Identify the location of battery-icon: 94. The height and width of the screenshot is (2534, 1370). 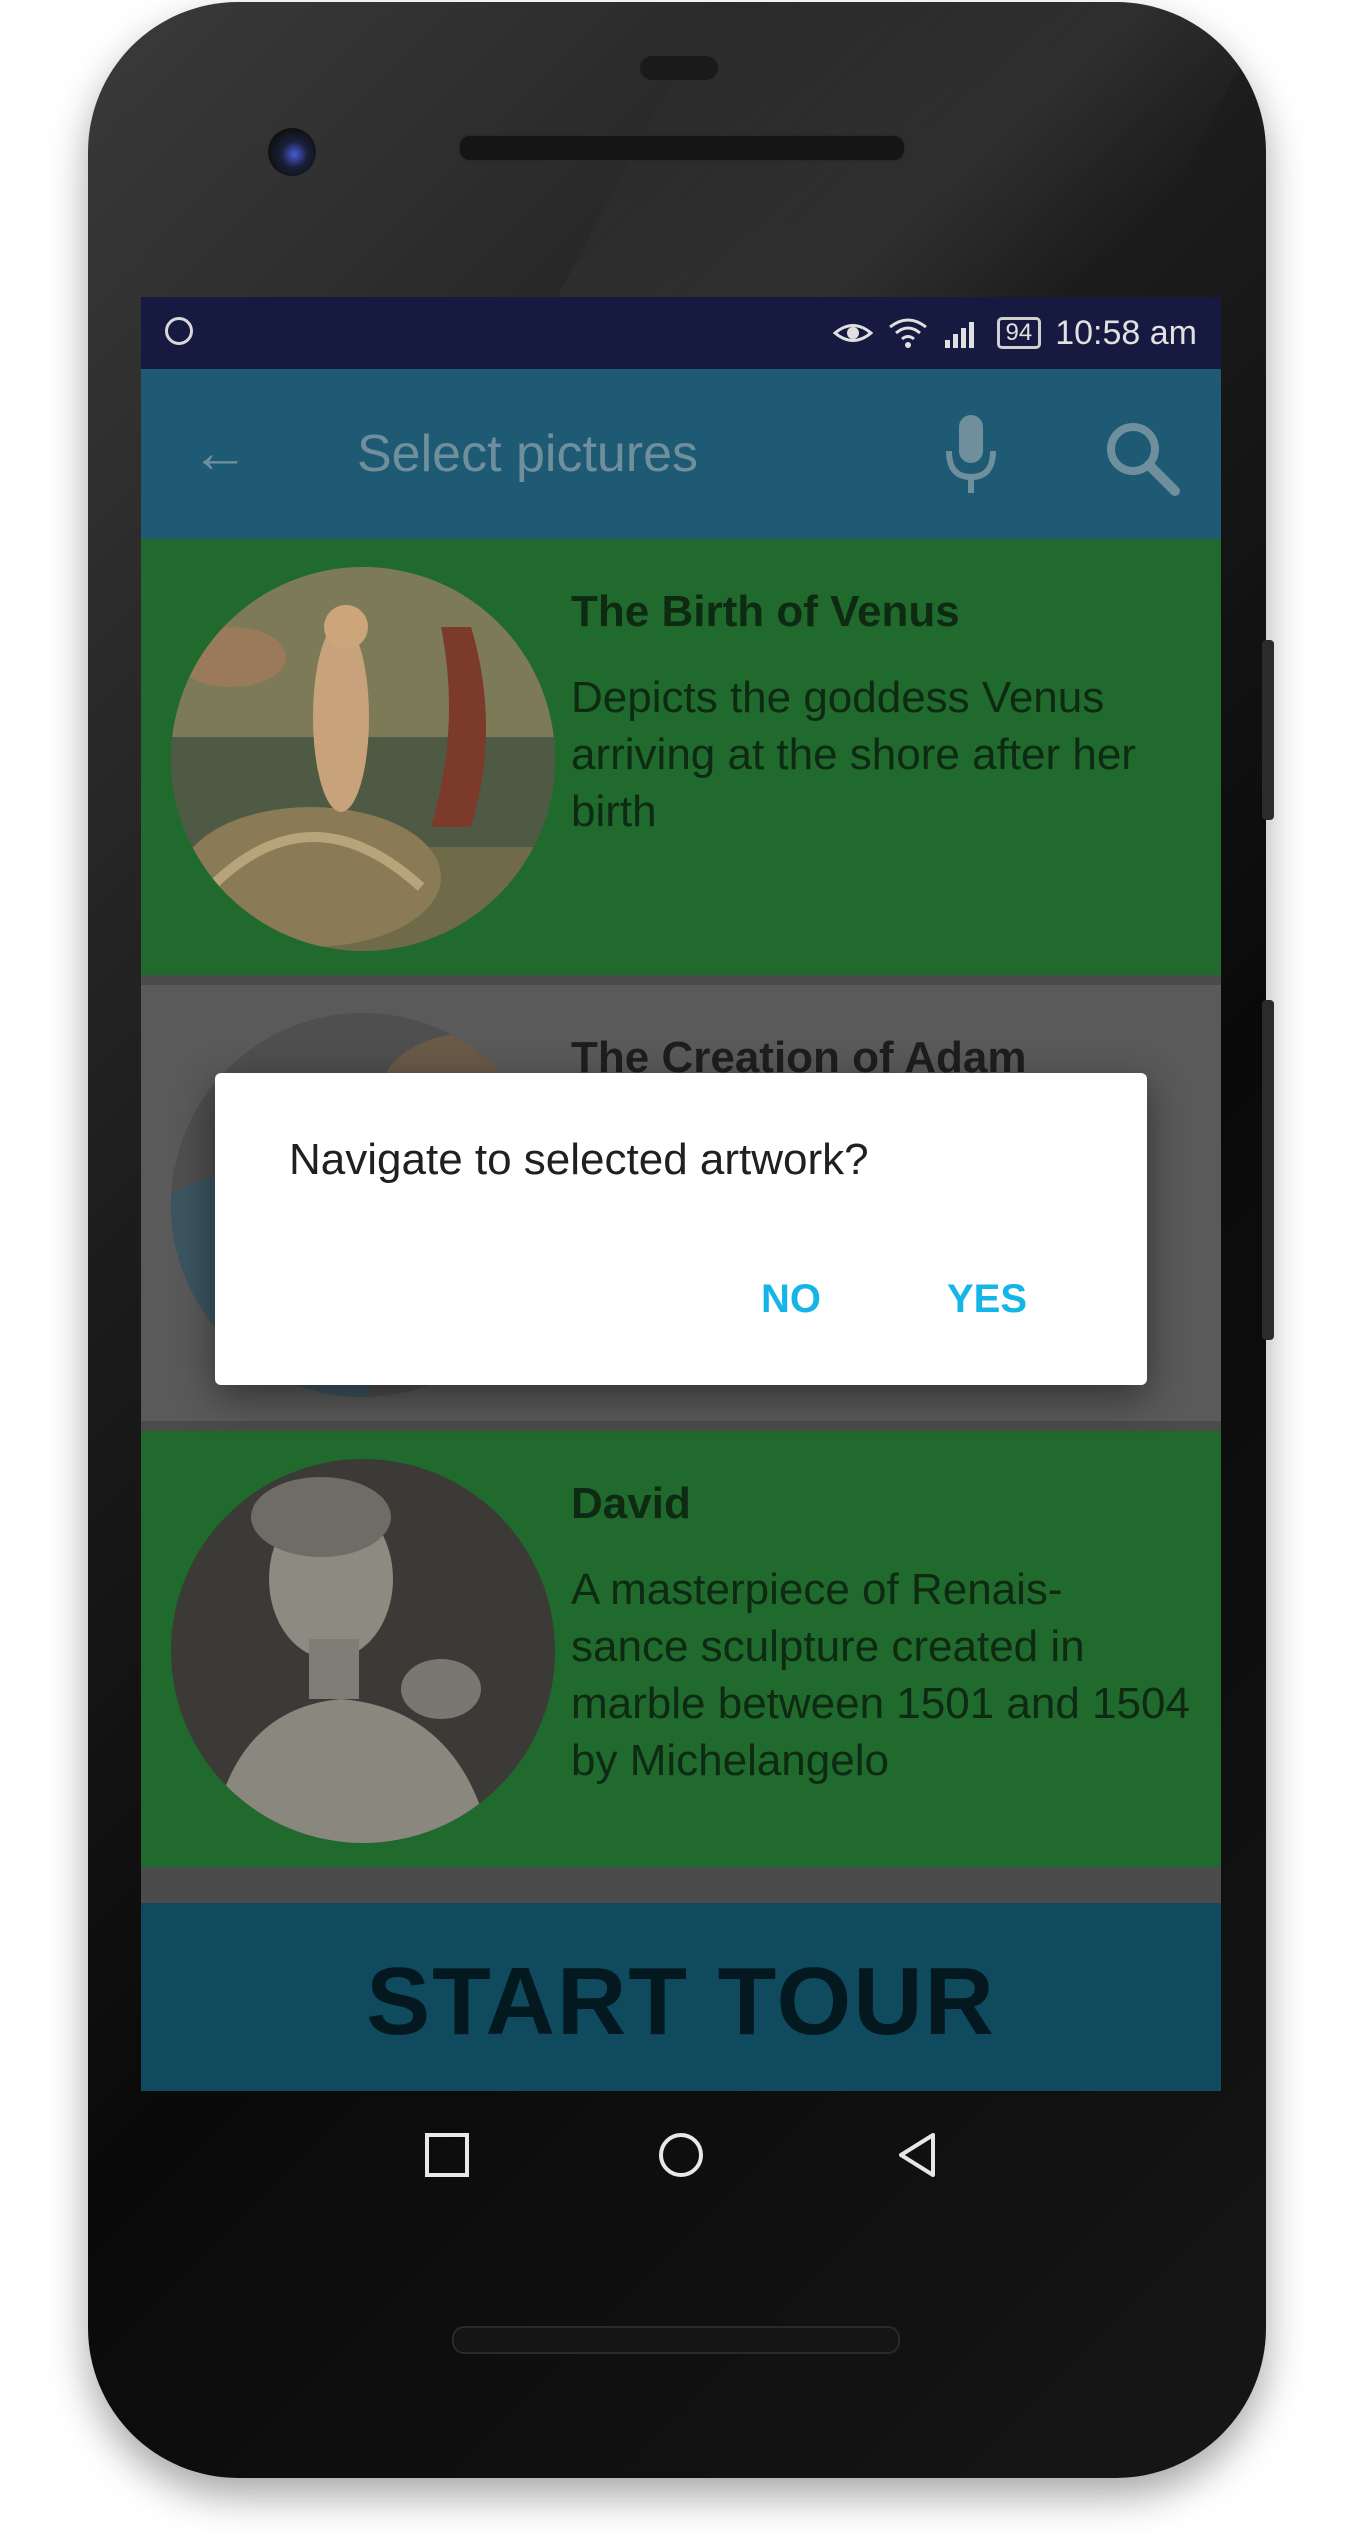
(1019, 333).